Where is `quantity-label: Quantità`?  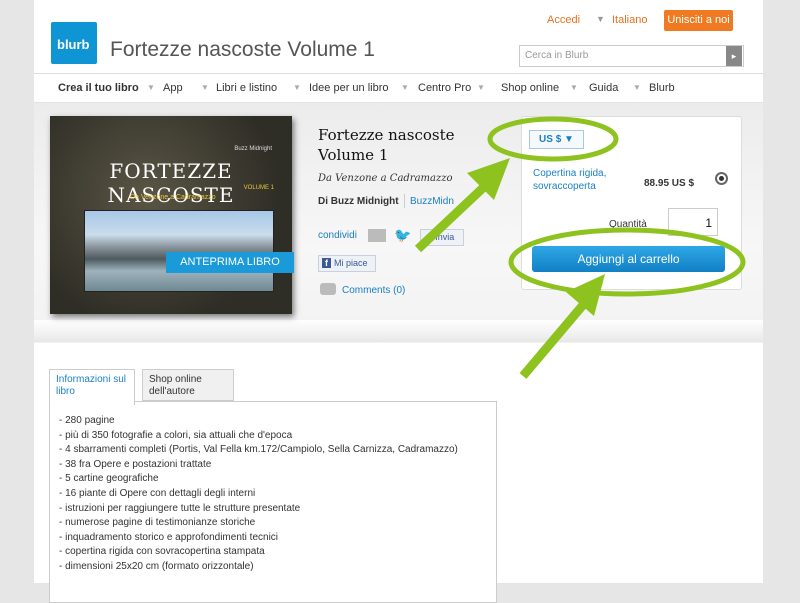 quantity-label: Quantità is located at coordinates (628, 224).